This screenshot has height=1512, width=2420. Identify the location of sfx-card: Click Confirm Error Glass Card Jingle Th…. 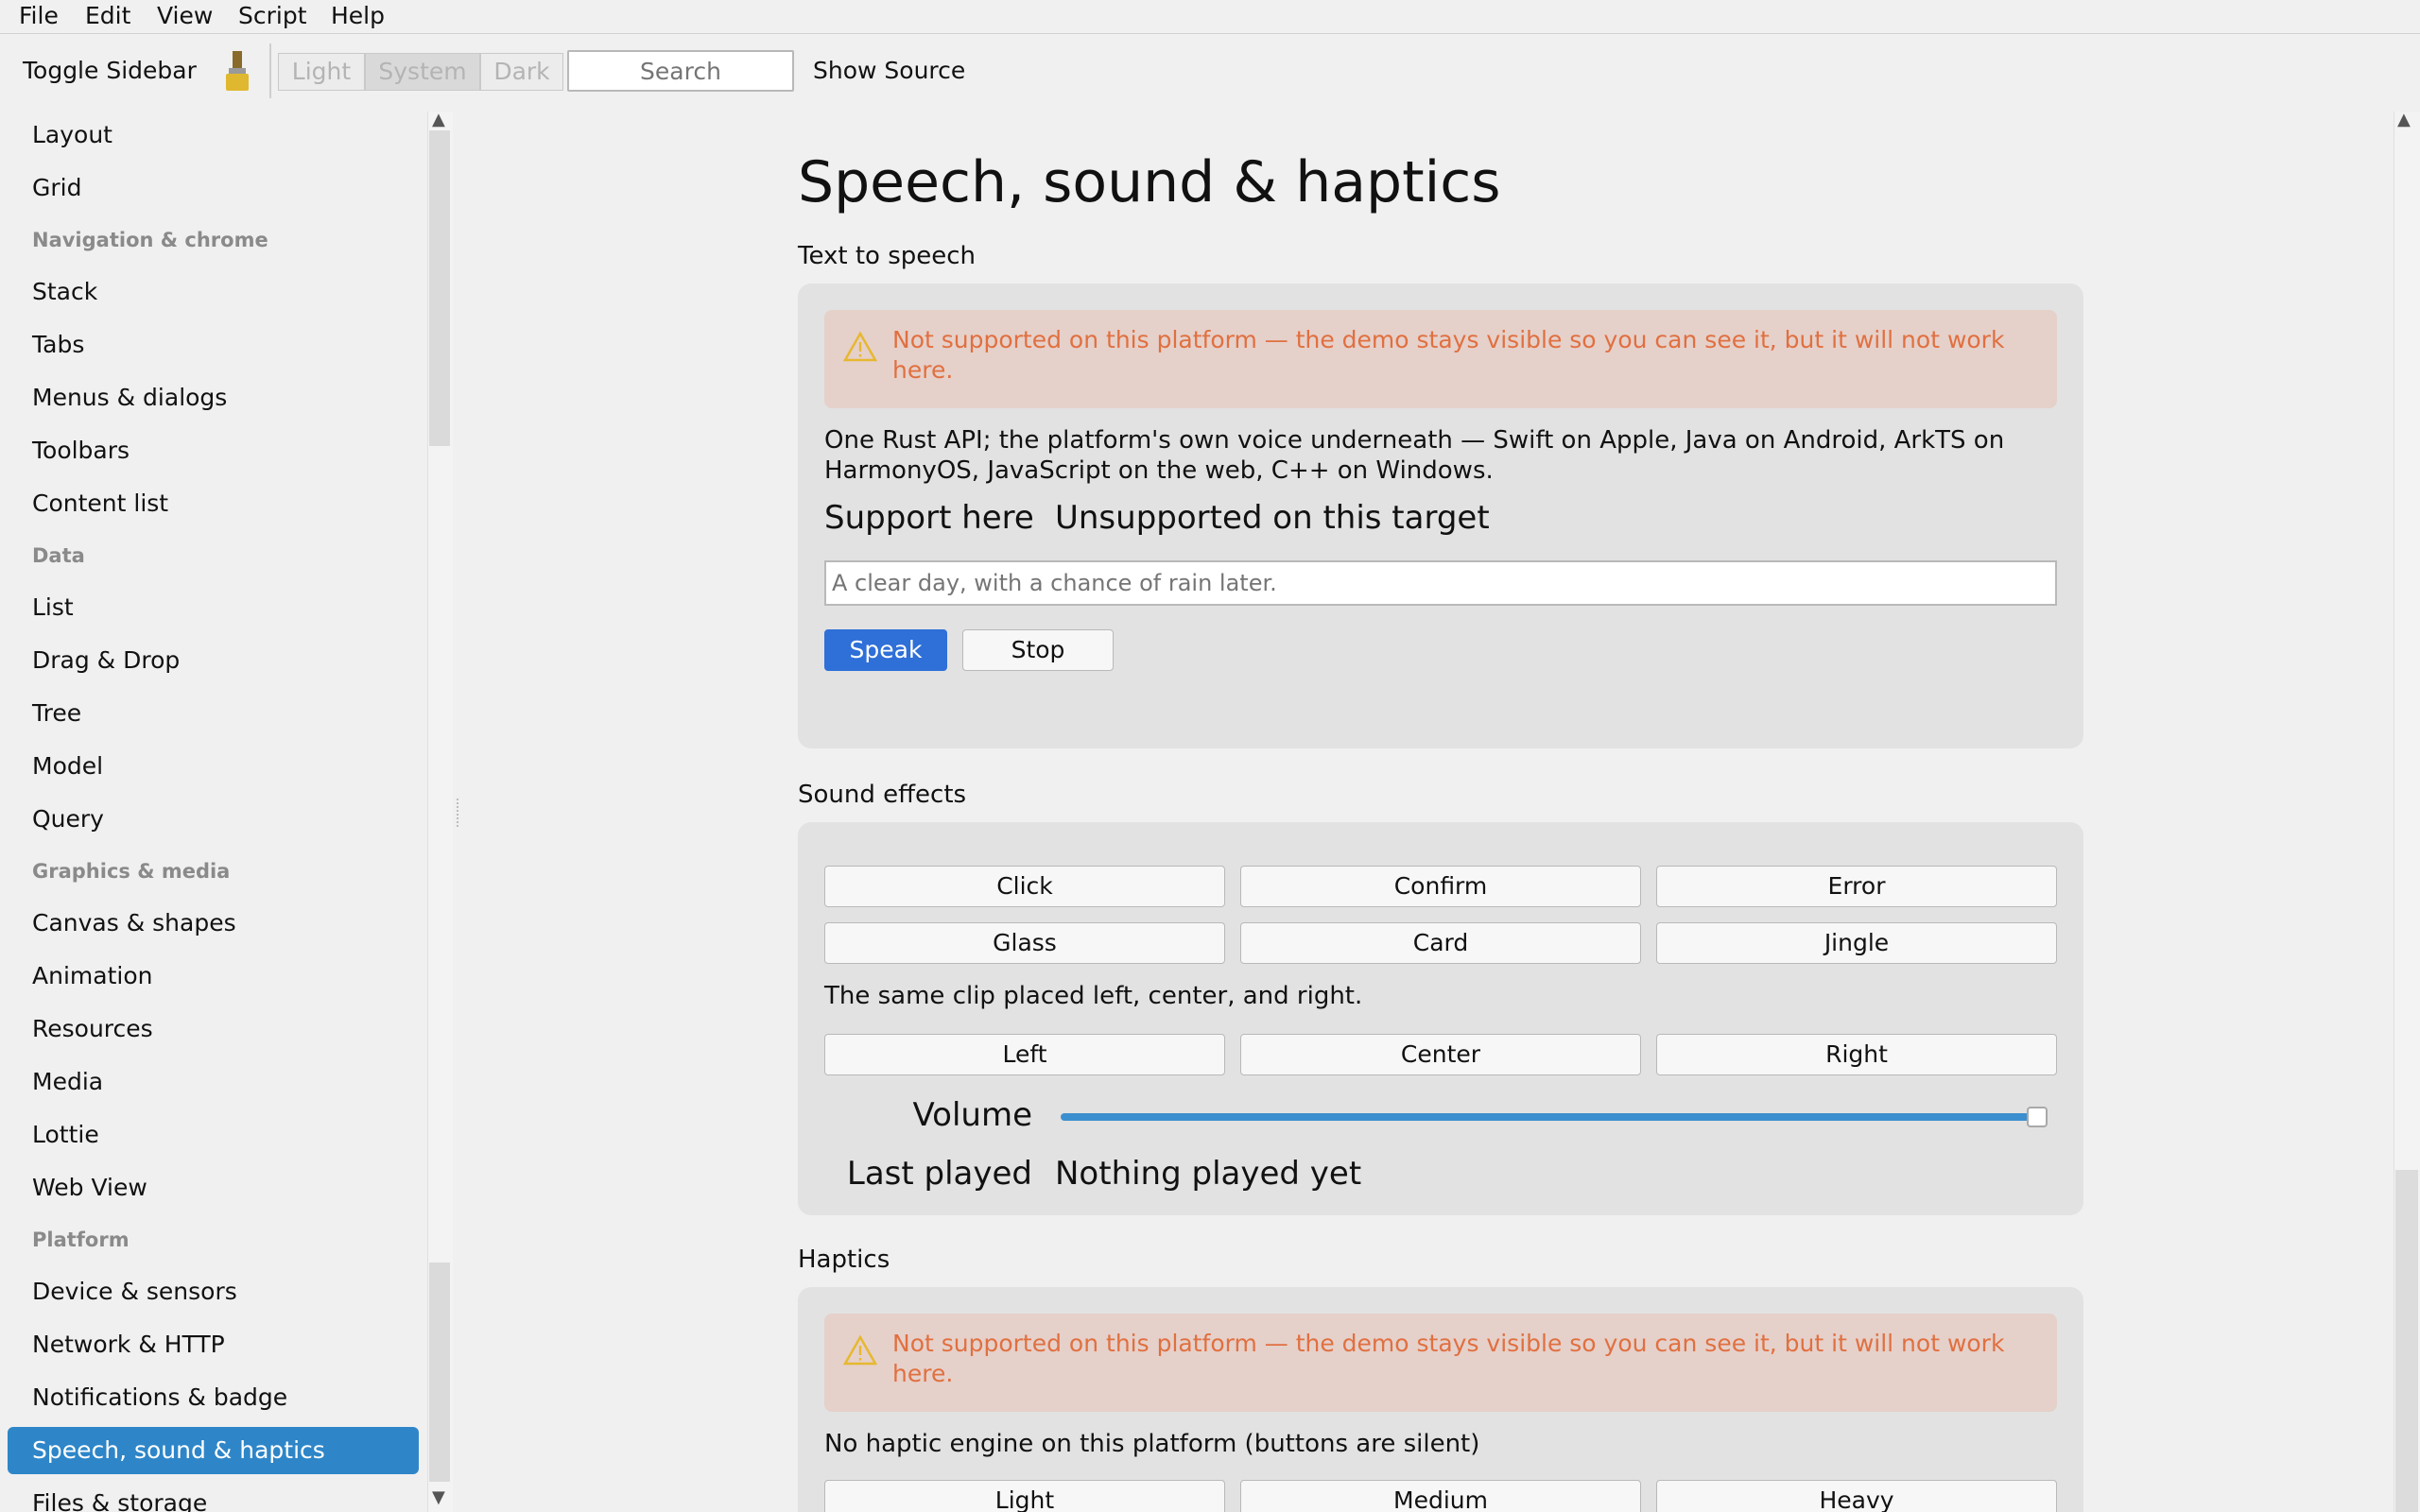
(1440, 1018).